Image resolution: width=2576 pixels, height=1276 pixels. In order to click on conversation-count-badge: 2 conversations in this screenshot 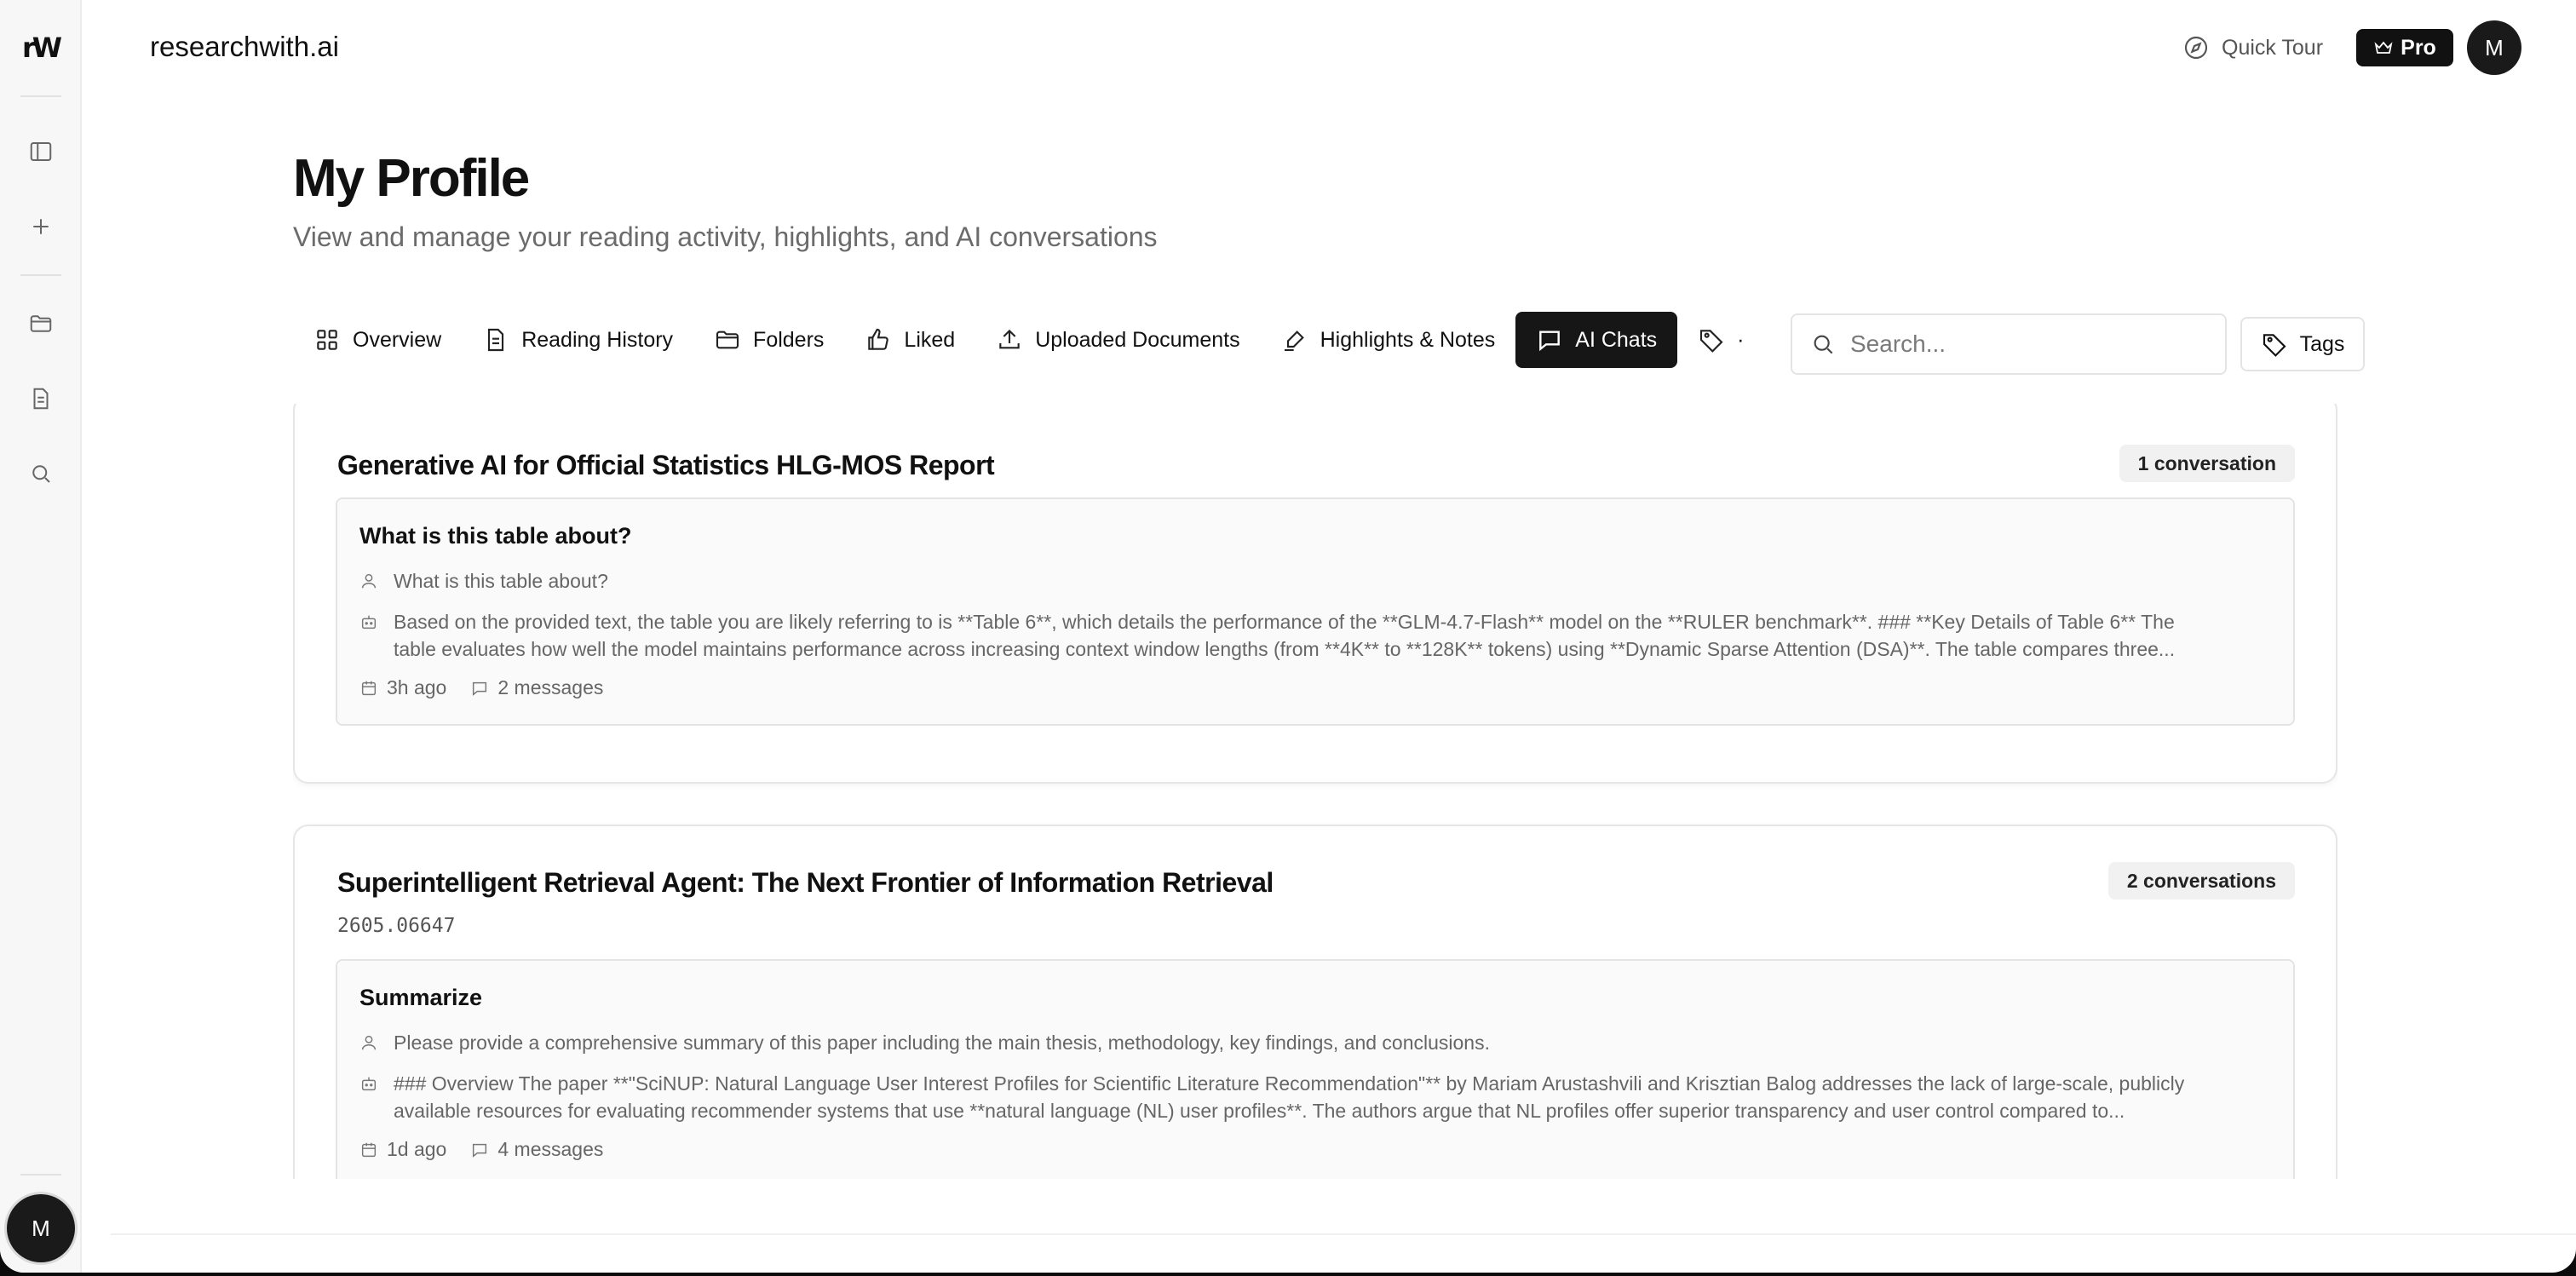, I will do `click(2201, 881)`.